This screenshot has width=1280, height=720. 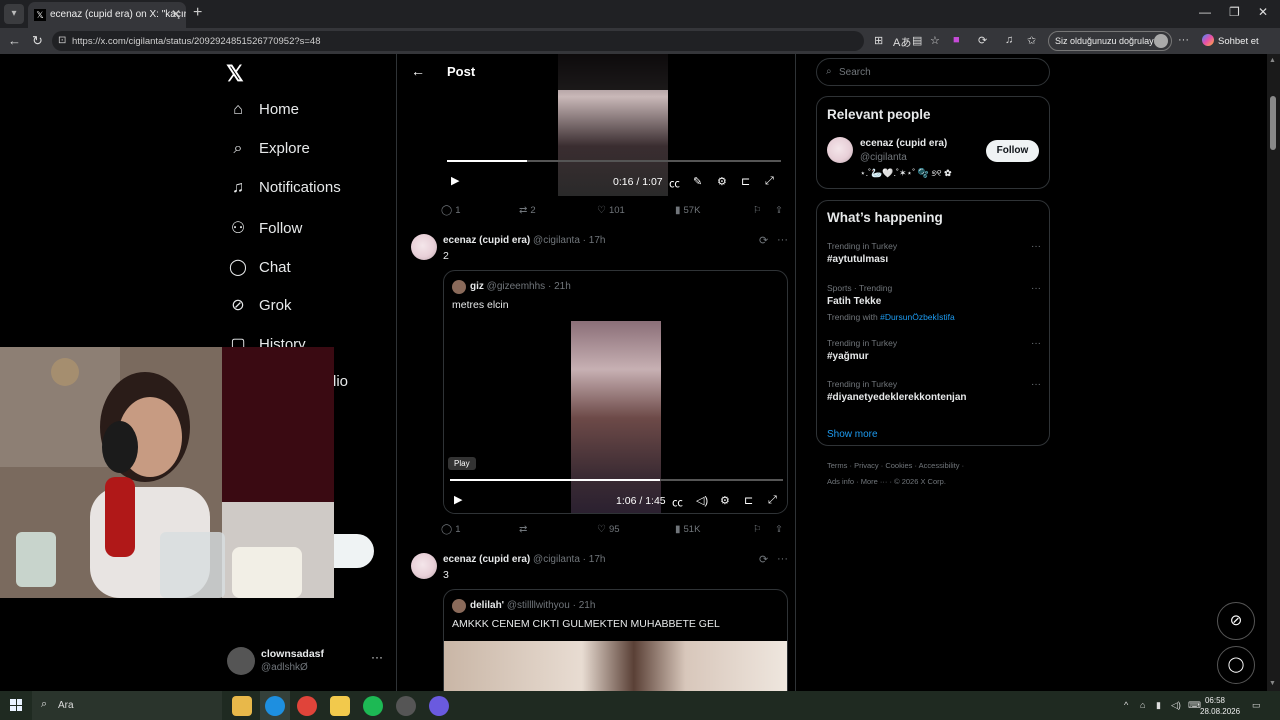 What do you see at coordinates (127, 705) in the screenshot?
I see `taskbar-search: ⌕ Ara` at bounding box center [127, 705].